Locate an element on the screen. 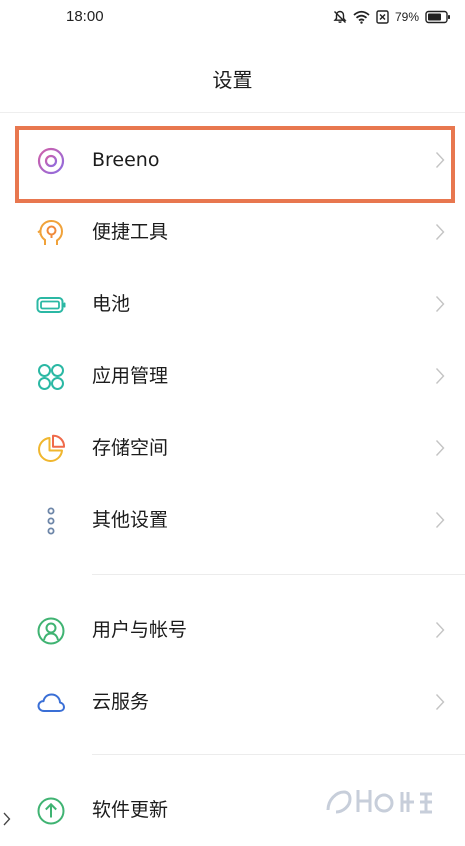 Image resolution: width=465 pixels, height=846 pixels. settings-item-convenience-tools: 便捷工具 is located at coordinates (232, 232).